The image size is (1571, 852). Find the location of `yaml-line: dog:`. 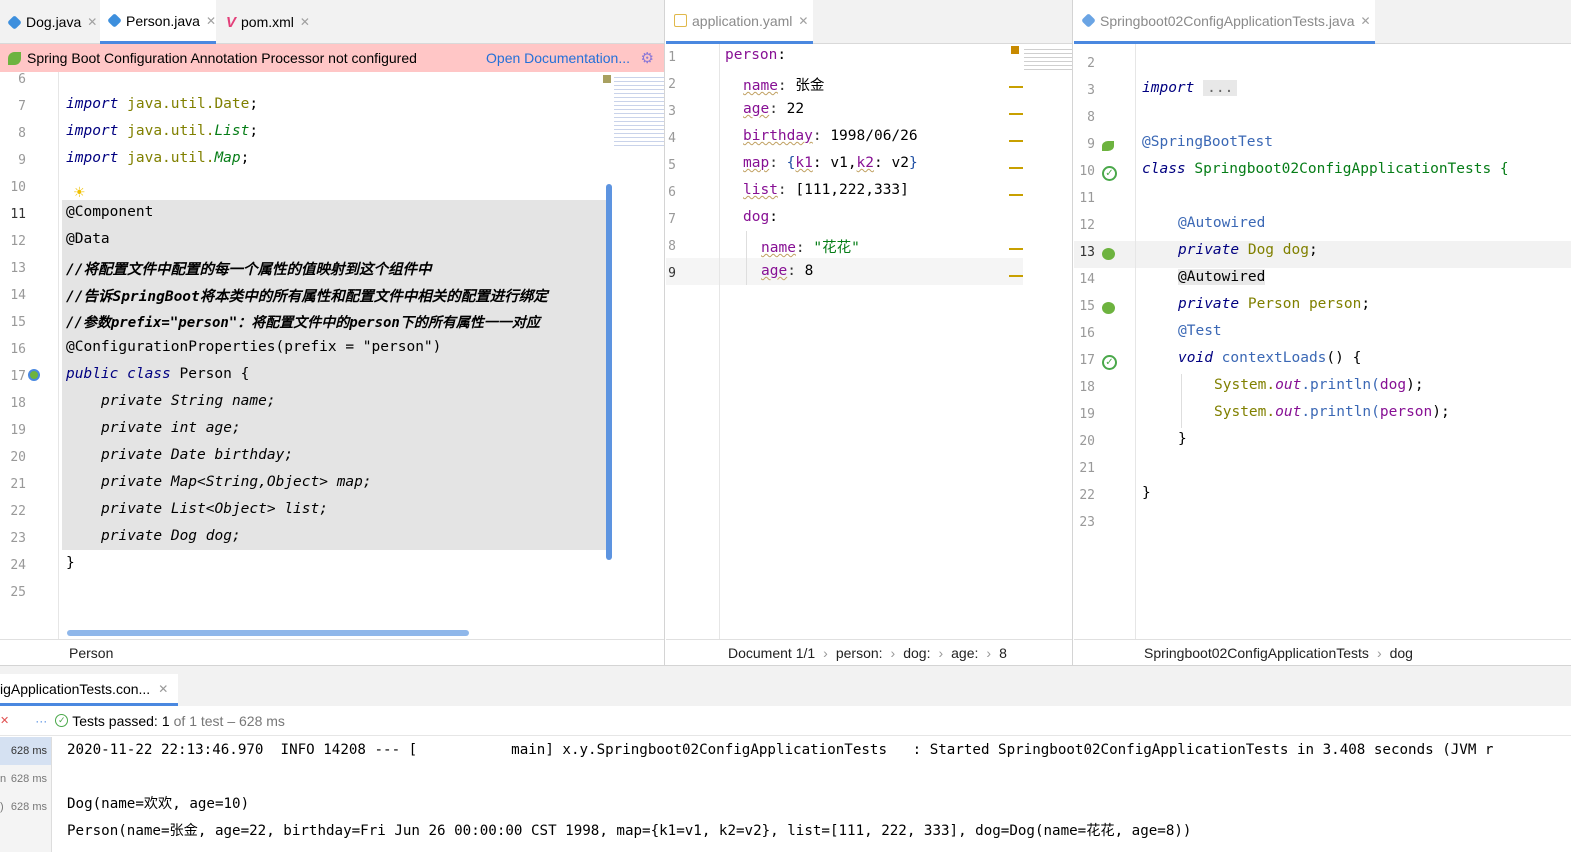

yaml-line: dog: is located at coordinates (760, 217).